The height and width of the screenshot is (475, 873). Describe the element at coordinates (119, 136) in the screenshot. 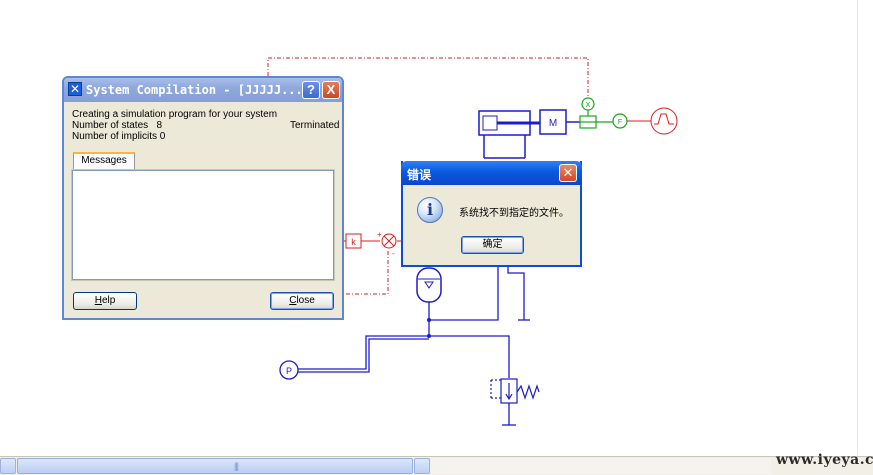

I see `implicits-line: Number of implicits 0` at that location.